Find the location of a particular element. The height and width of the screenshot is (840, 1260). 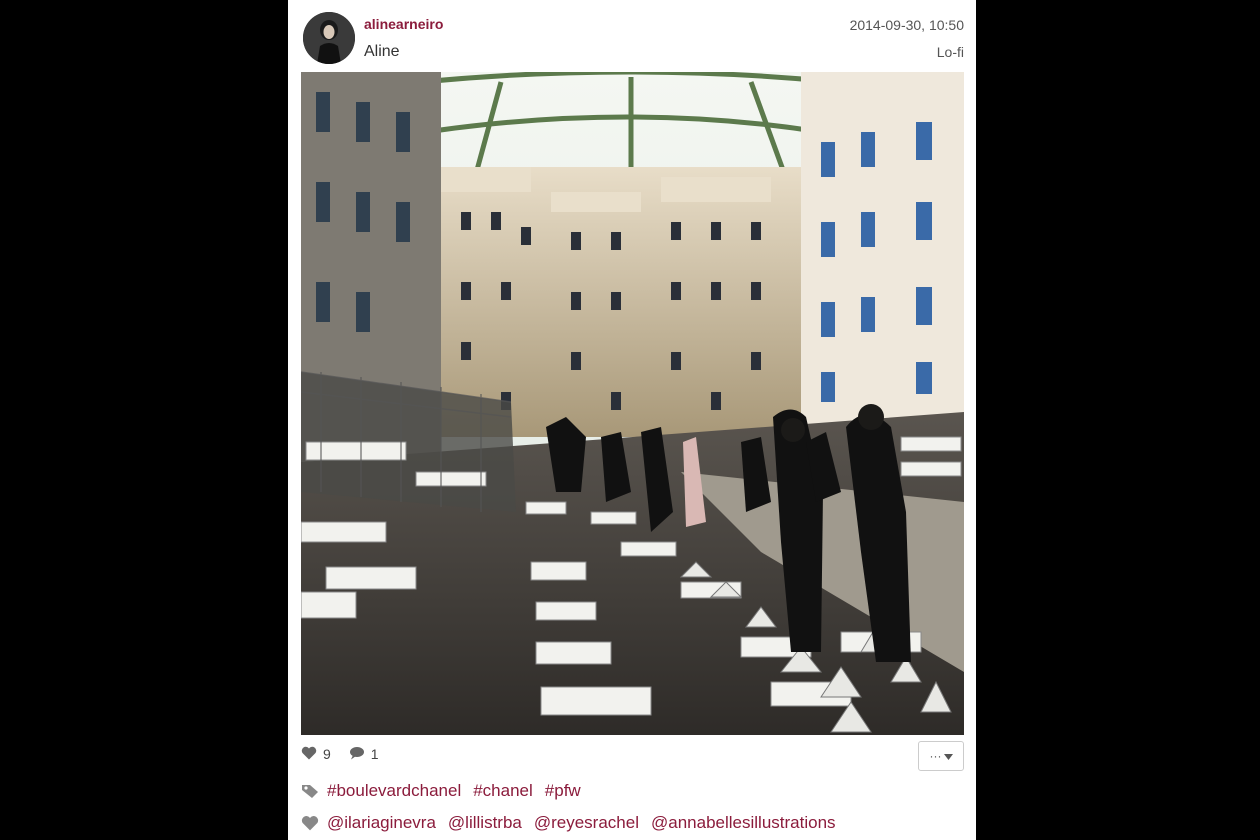

hashtag-link: #chanel is located at coordinates (503, 791).